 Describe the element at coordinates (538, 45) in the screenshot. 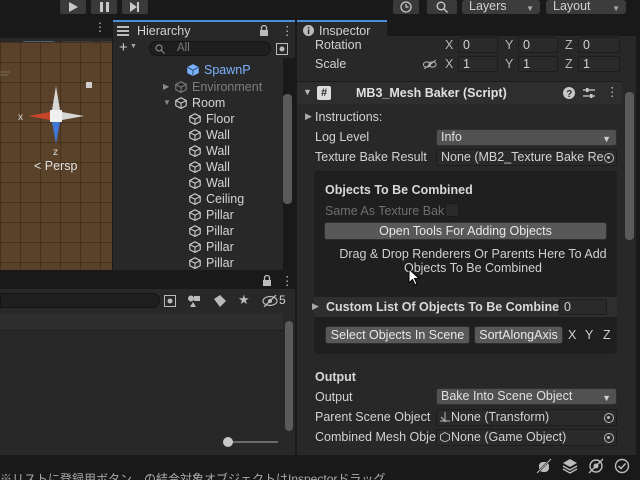

I see `rotation-y-field: 0` at that location.